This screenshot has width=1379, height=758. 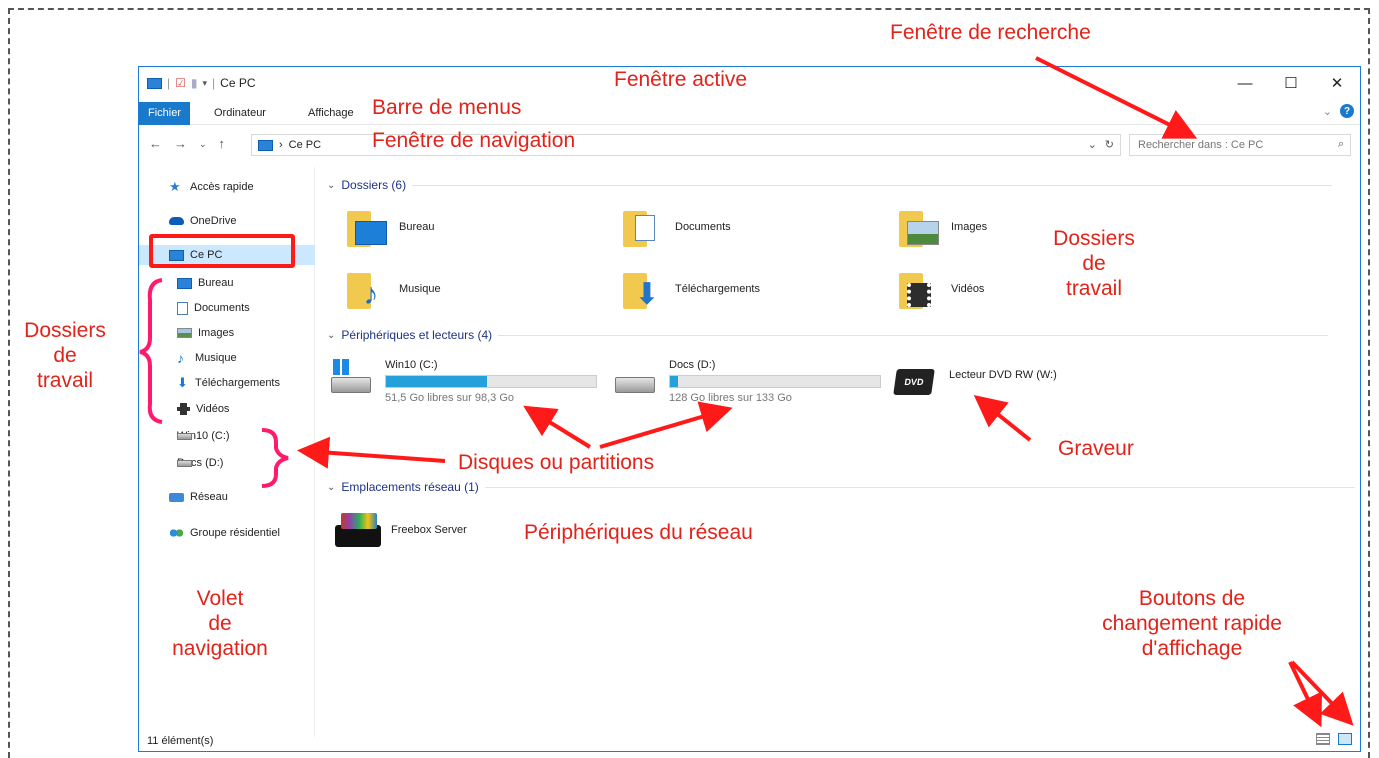 I want to click on view-buttons, so click(x=1334, y=739).